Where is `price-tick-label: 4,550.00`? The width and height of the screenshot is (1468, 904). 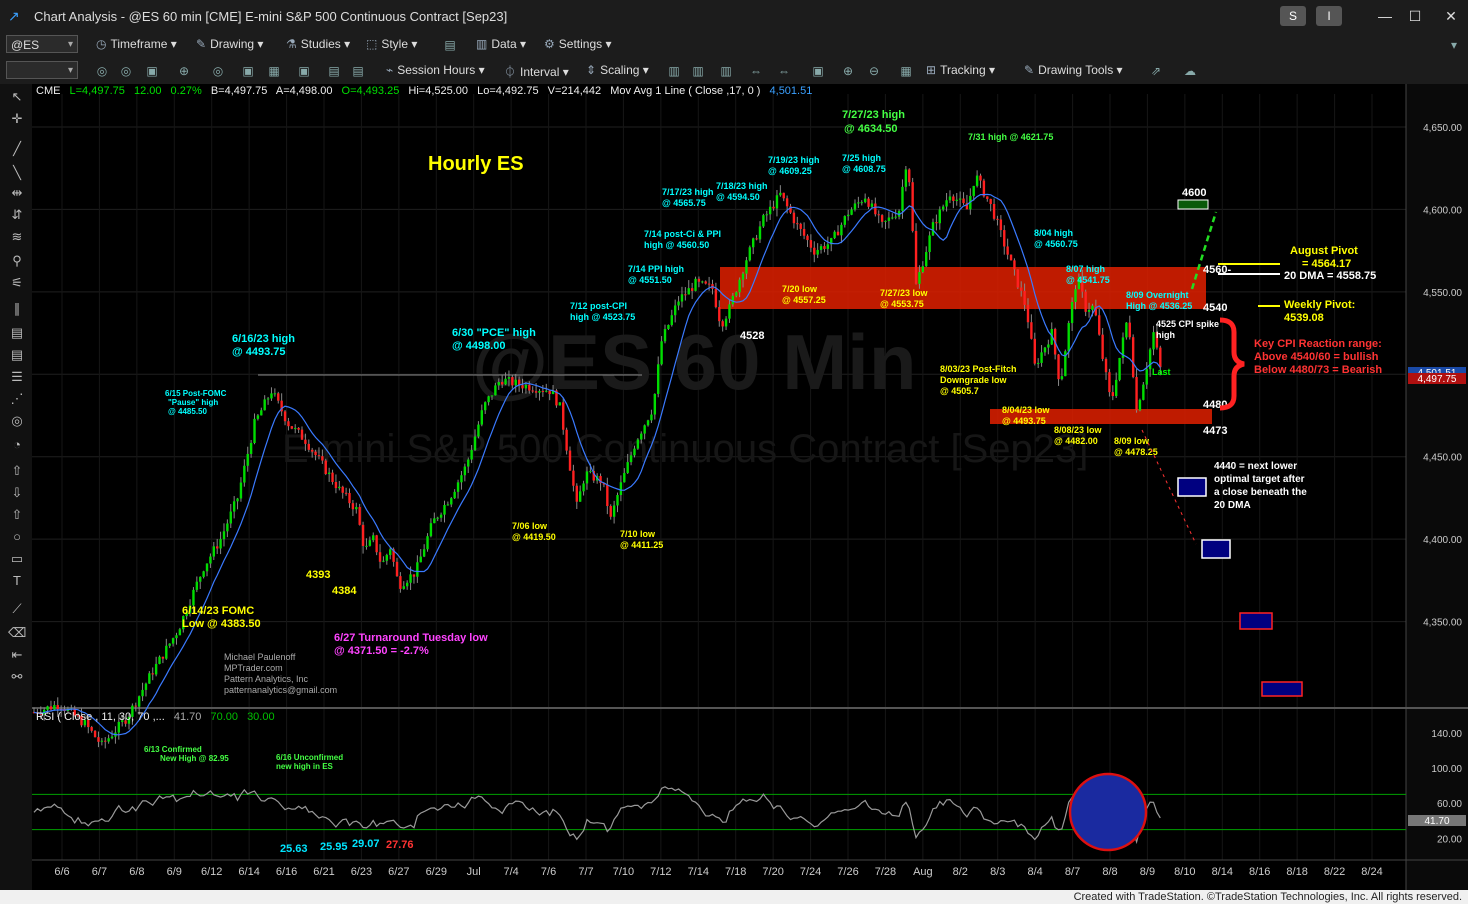 price-tick-label: 4,550.00 is located at coordinates (1442, 293).